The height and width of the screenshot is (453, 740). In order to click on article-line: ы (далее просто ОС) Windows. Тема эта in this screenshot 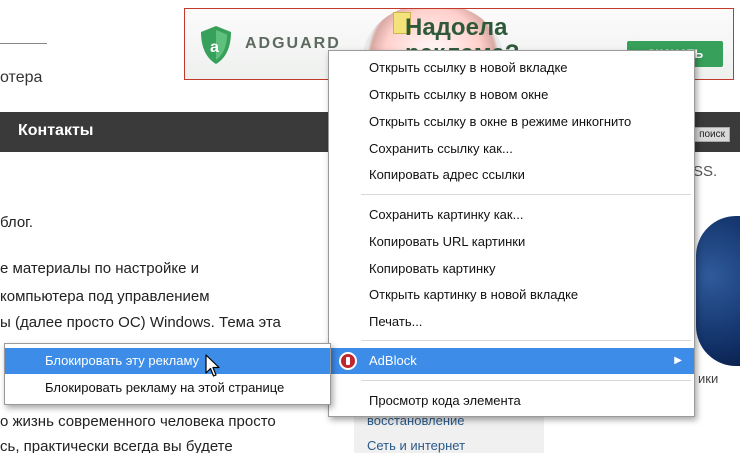, I will do `click(140, 322)`.